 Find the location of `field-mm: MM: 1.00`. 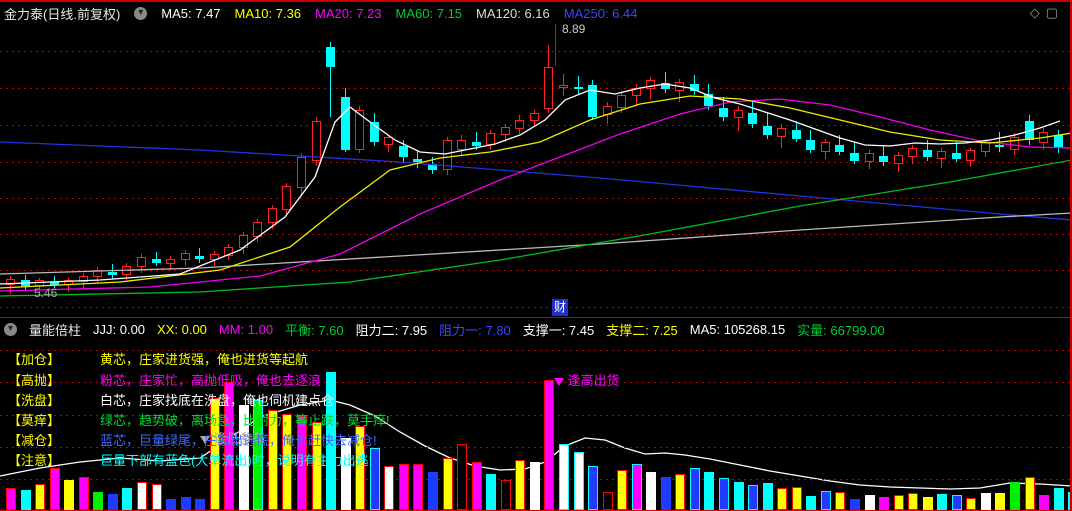

field-mm: MM: 1.00 is located at coordinates (246, 329).